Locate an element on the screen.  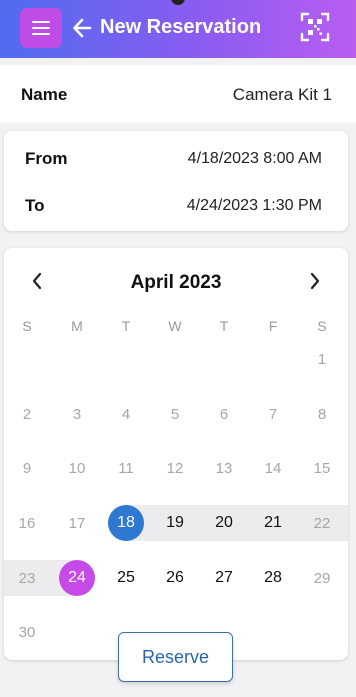
calendar-day: 10 is located at coordinates (77, 468).